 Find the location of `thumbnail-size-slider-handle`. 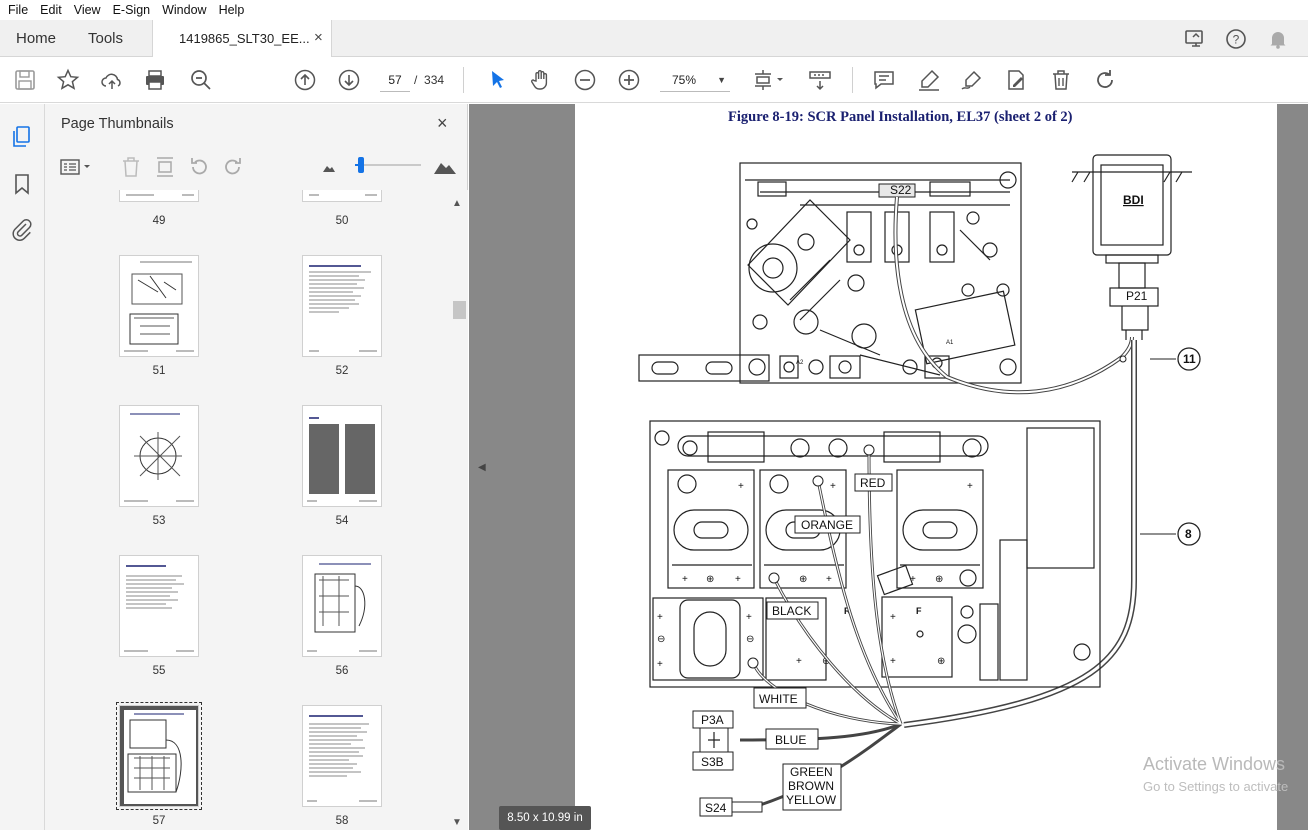

thumbnail-size-slider-handle is located at coordinates (361, 165).